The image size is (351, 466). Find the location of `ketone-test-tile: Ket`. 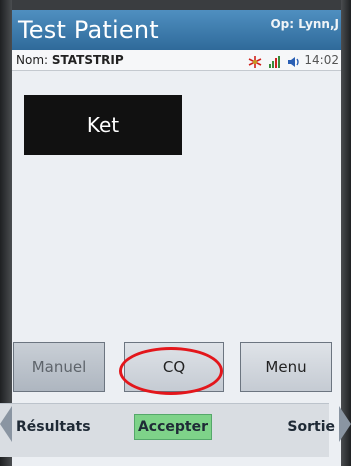

ketone-test-tile: Ket is located at coordinates (103, 125).